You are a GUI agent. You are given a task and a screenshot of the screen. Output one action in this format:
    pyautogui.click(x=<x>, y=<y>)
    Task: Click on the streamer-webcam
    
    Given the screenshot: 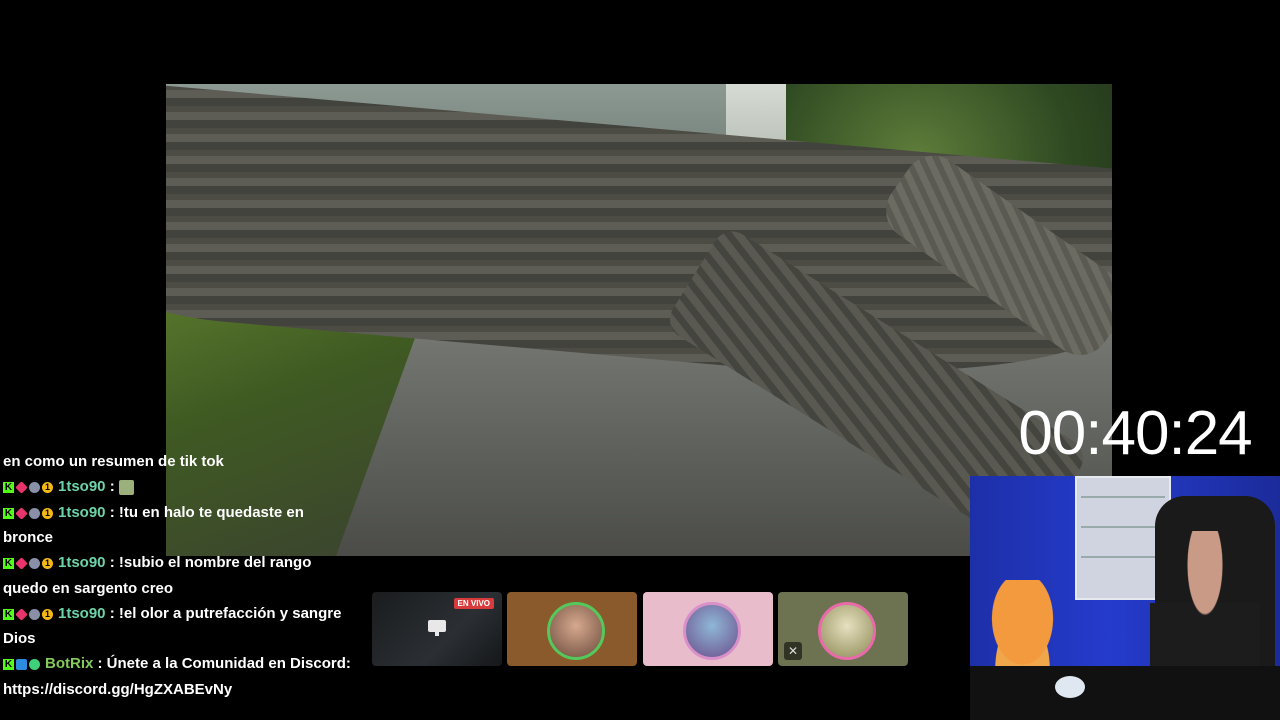 What is the action you would take?
    pyautogui.click(x=1125, y=598)
    